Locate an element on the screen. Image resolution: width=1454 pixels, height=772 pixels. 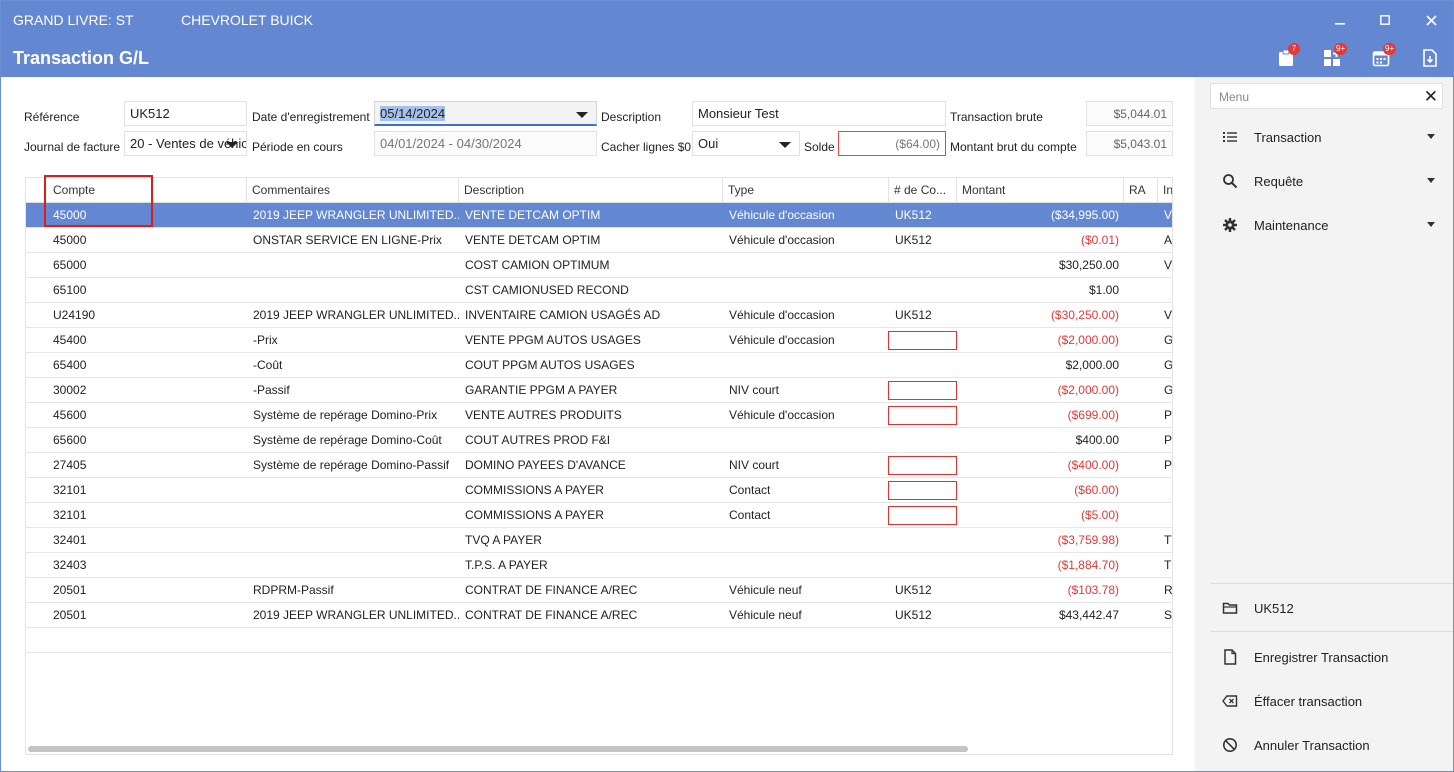
menu-item-query: Requête is located at coordinates (1331, 181).